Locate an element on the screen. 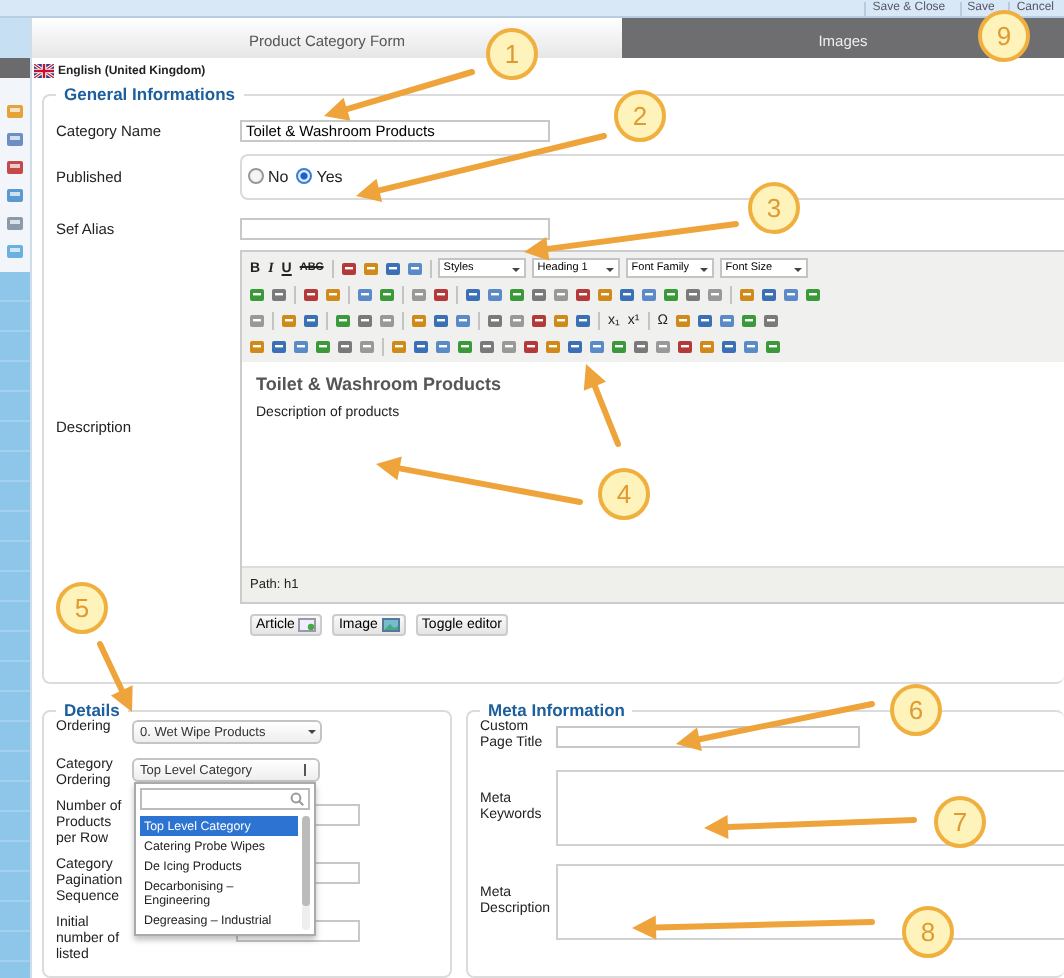  number-callout: 2 is located at coordinates (640, 116).